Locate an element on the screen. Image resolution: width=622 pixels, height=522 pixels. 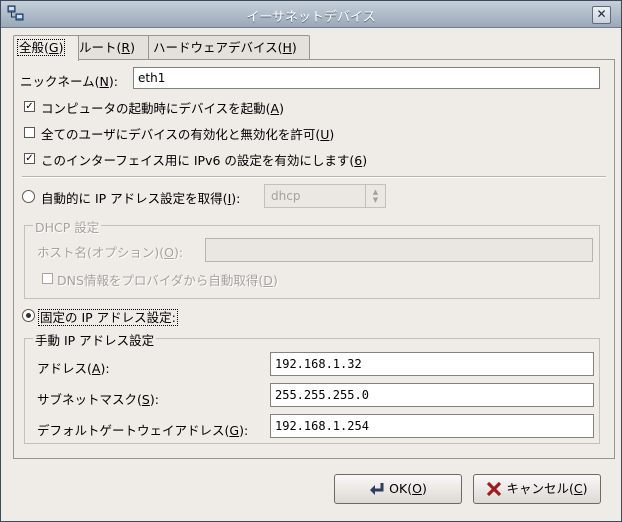
button-label: キャンセル( is located at coordinates (540, 488).